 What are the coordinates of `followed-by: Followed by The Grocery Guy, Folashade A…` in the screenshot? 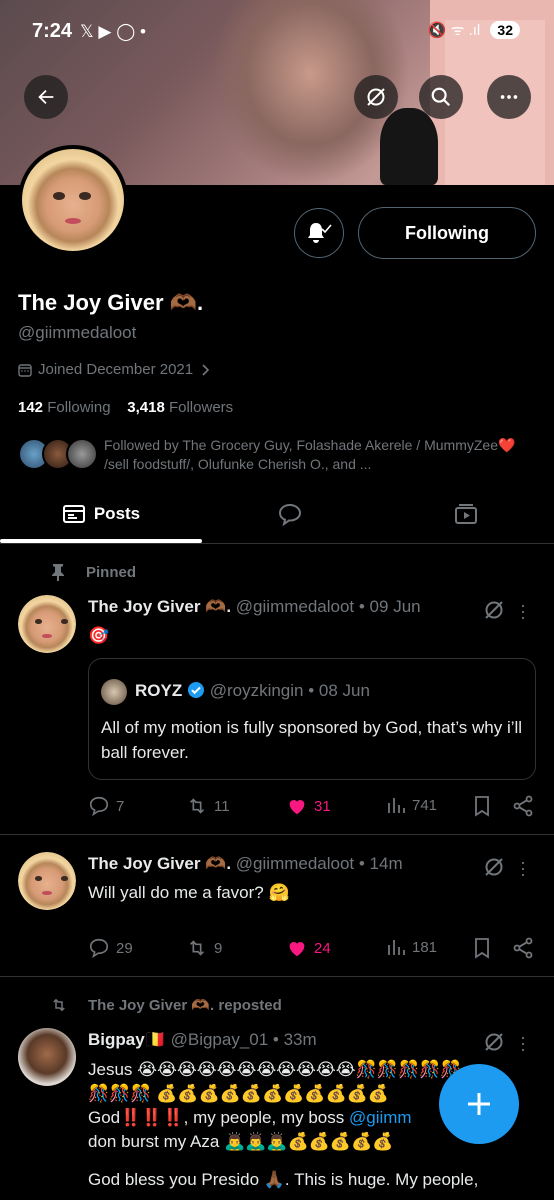 It's located at (276, 455).